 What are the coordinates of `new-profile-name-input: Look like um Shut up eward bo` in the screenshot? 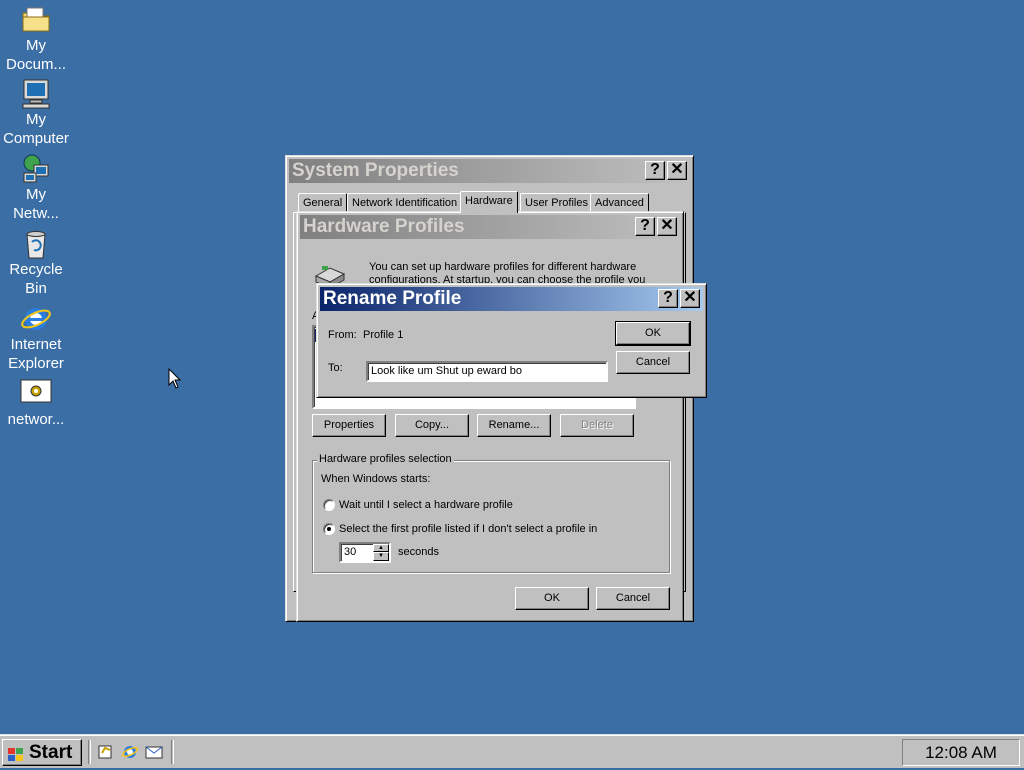 It's located at (487, 371).